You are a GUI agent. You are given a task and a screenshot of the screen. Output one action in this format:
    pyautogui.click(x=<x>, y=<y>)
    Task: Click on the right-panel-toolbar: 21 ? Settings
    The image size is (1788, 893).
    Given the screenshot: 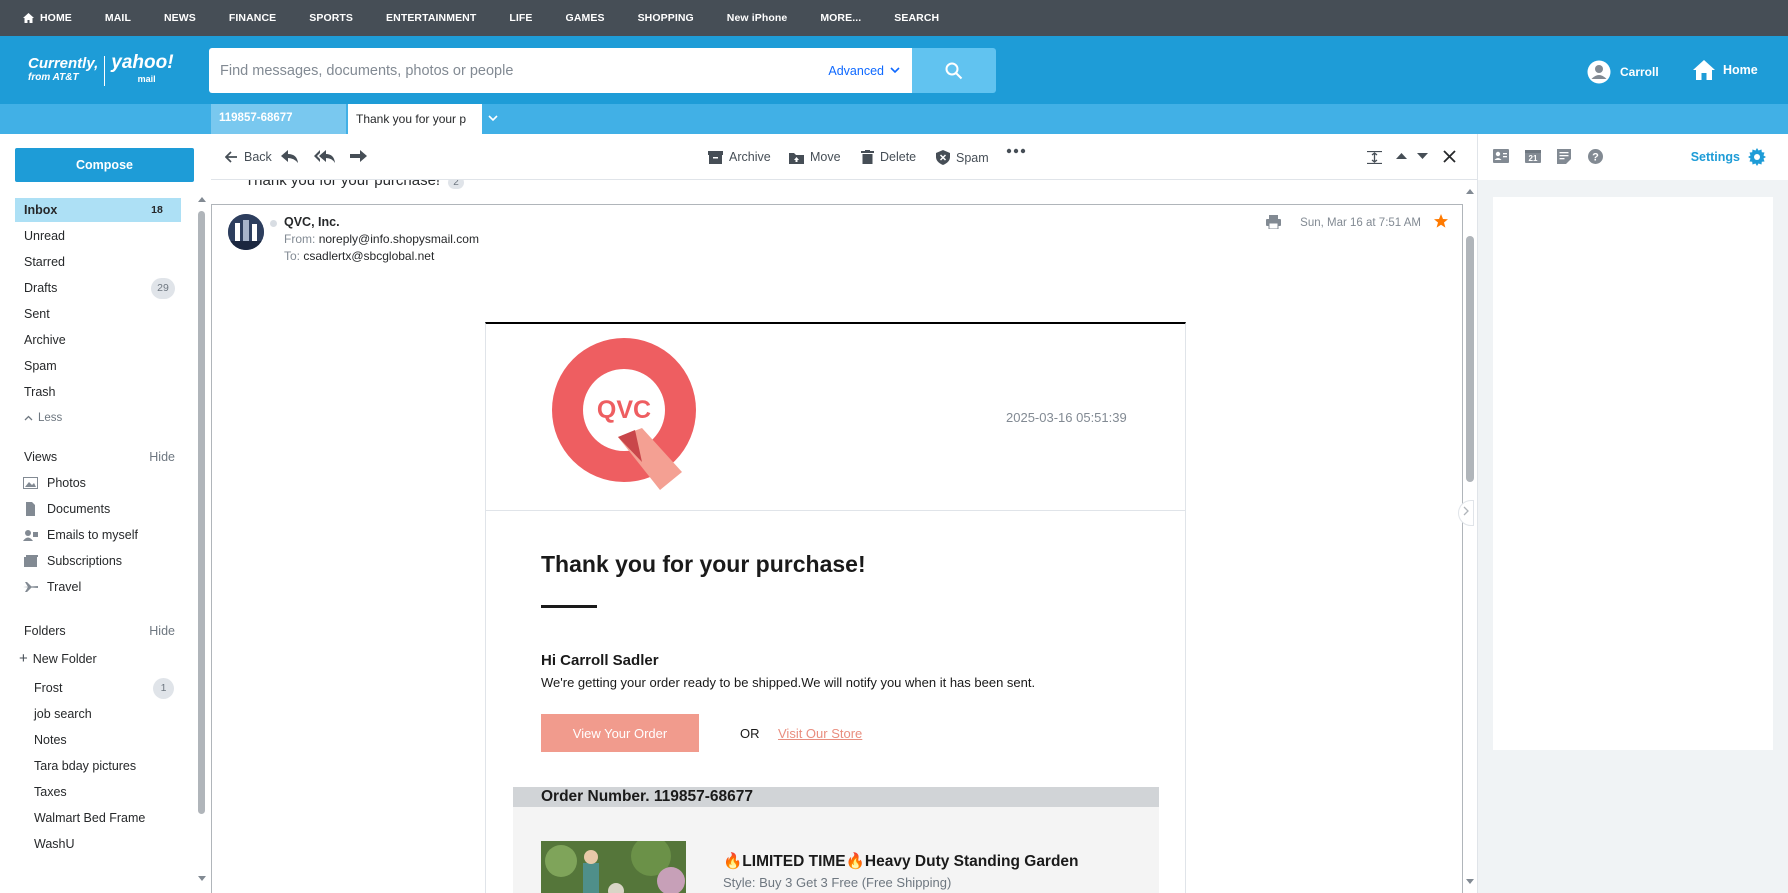 What is the action you would take?
    pyautogui.click(x=1633, y=157)
    